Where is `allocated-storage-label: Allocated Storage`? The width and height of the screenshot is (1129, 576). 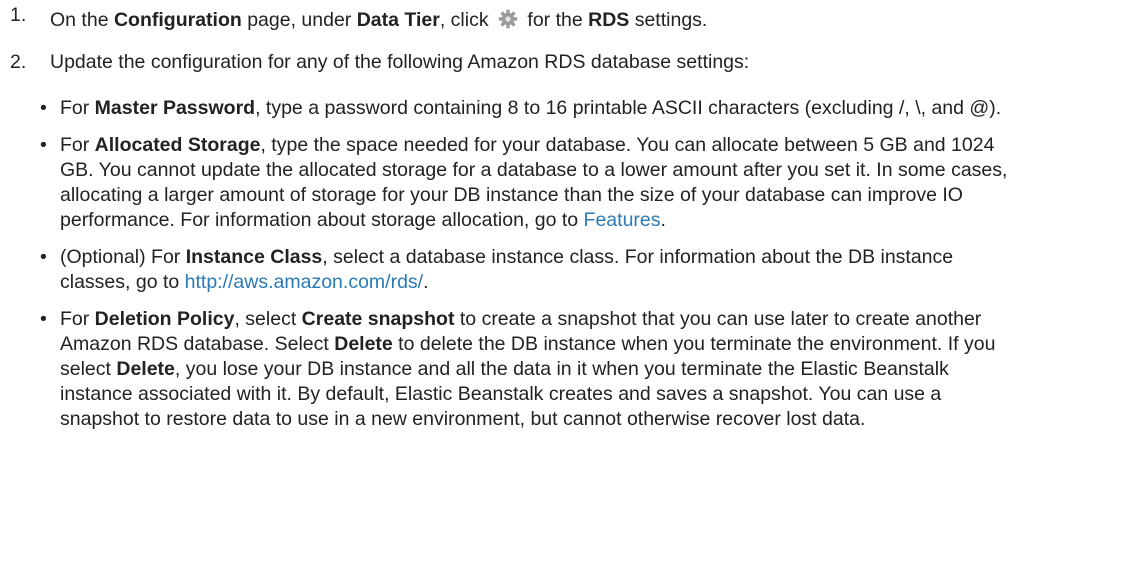
allocated-storage-label: Allocated Storage is located at coordinates (177, 145).